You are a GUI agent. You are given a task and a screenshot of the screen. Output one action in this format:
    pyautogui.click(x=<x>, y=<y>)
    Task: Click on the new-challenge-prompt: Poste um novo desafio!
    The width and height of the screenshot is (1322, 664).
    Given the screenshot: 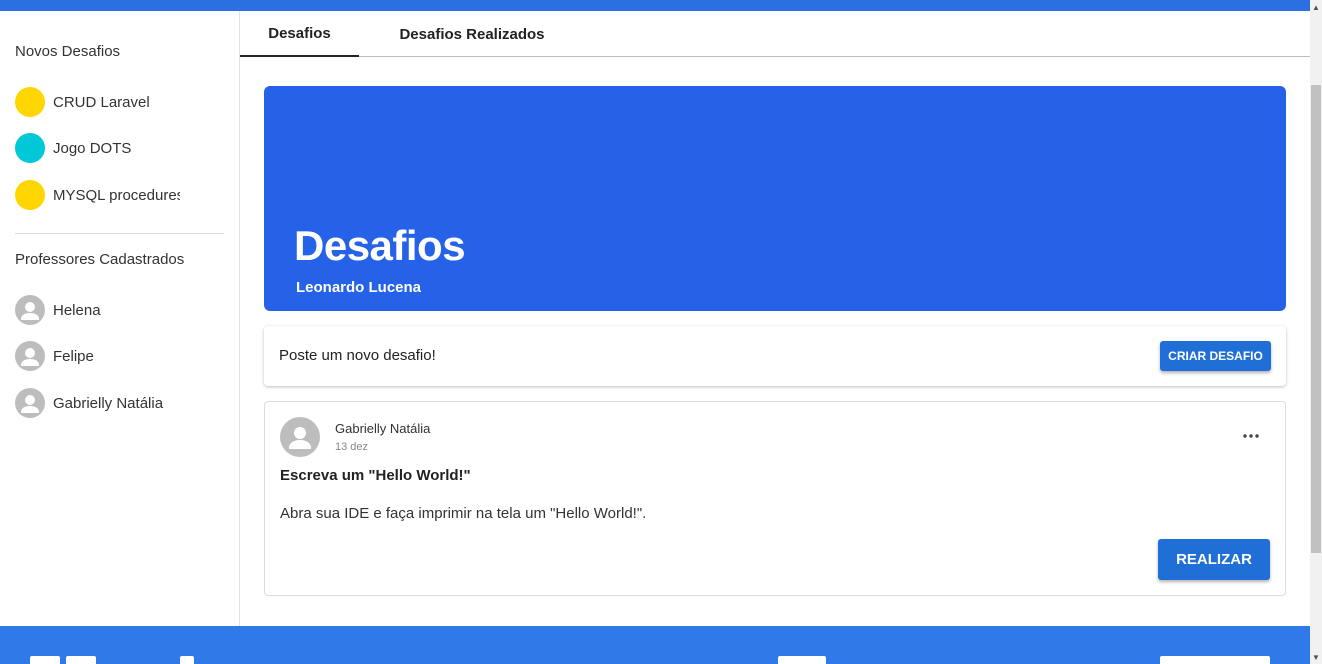 What is the action you would take?
    pyautogui.click(x=357, y=355)
    